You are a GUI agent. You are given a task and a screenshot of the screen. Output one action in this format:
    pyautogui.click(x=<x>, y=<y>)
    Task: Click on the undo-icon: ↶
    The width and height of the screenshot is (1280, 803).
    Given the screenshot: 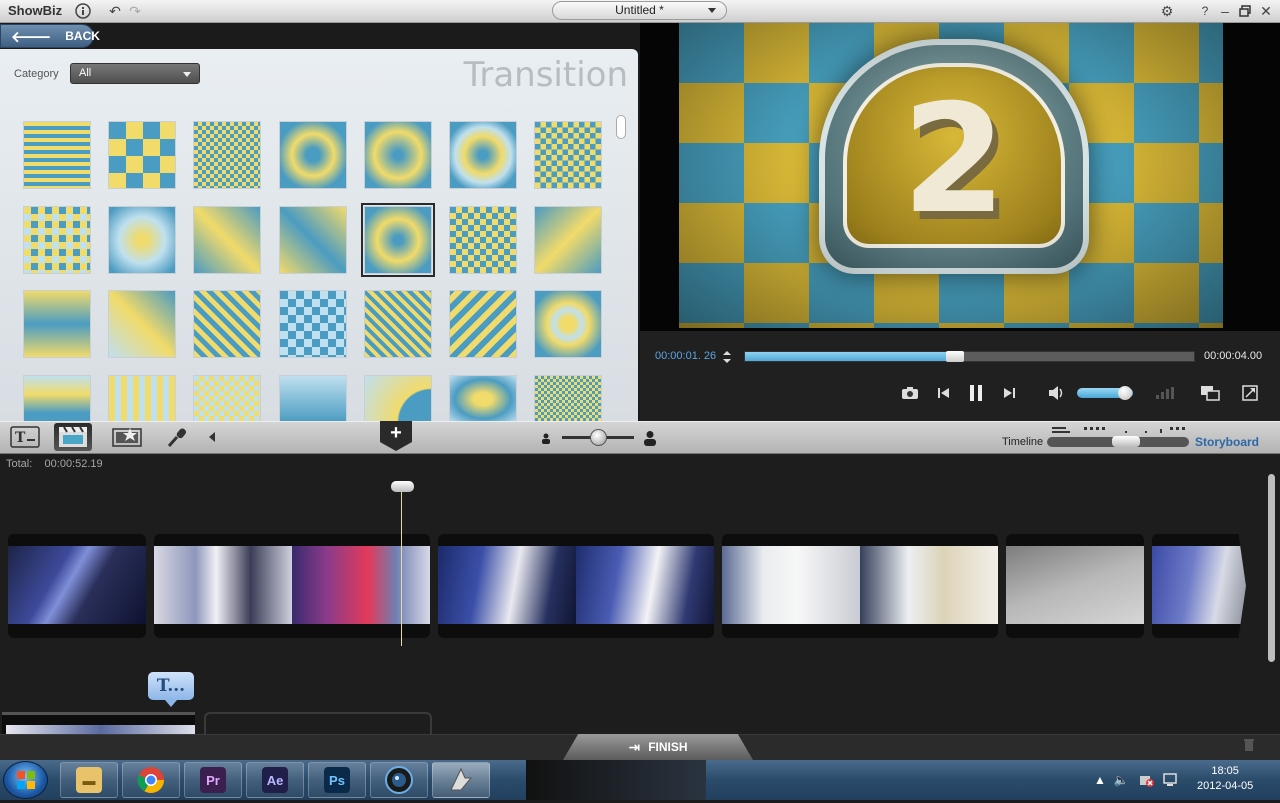 What is the action you would take?
    pyautogui.click(x=115, y=11)
    